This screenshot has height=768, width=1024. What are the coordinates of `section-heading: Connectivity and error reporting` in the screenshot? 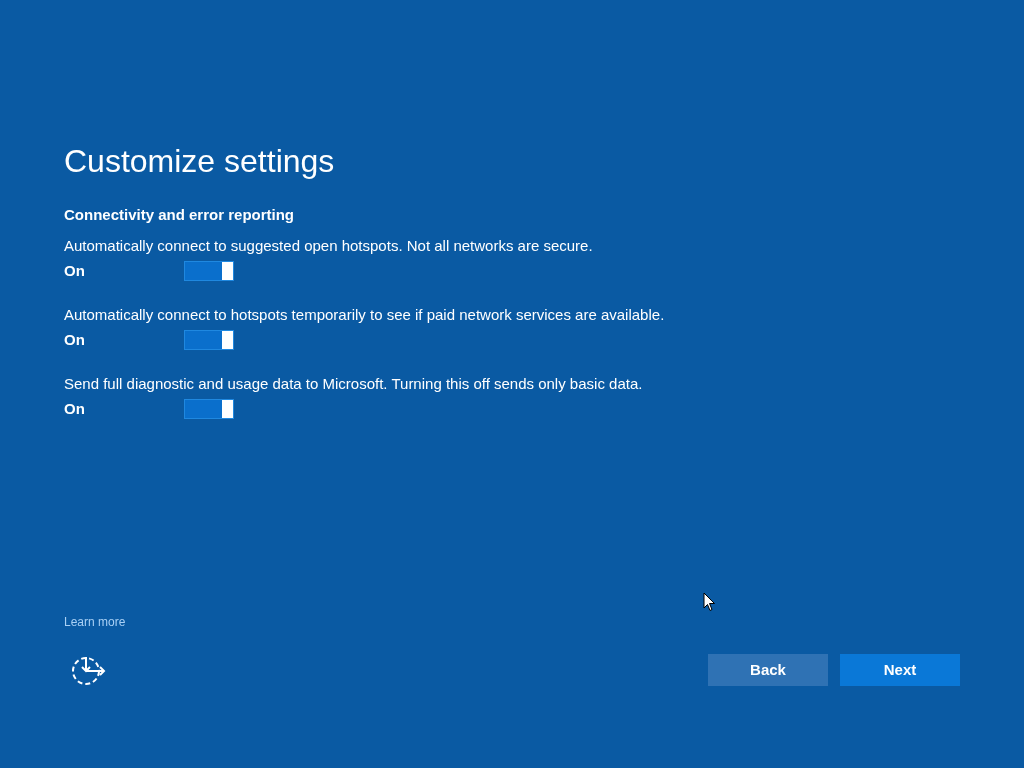 It's located at (180, 215).